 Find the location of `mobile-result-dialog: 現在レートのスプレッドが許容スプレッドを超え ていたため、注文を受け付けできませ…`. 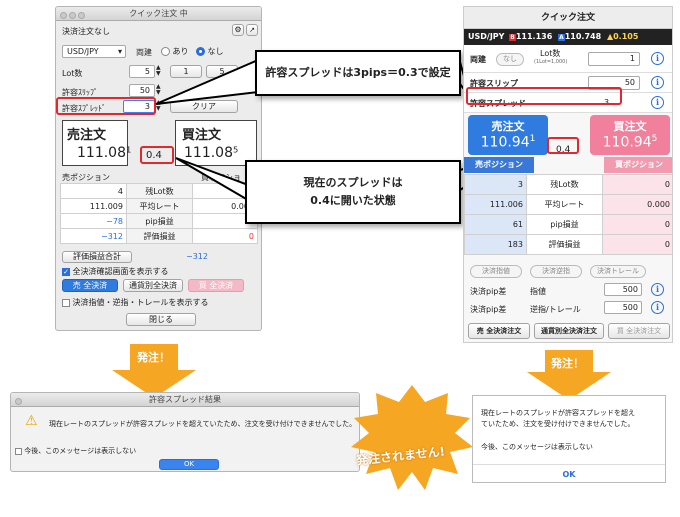

mobile-result-dialog: 現在レートのスプレッドが許容スプレッドを超え ていたため、注文を受け付けできませ… is located at coordinates (569, 439).